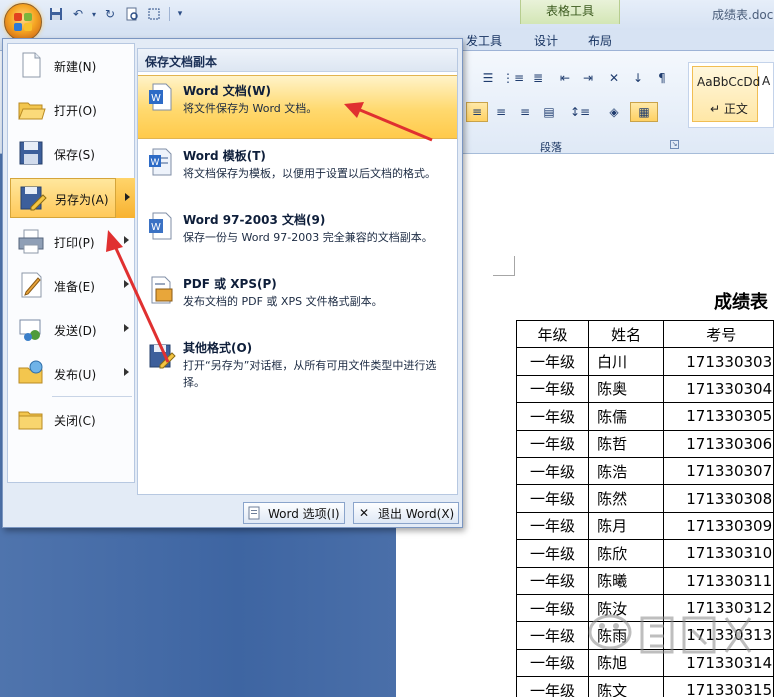 Image resolution: width=774 pixels, height=697 pixels. What do you see at coordinates (614, 78) in the screenshot?
I see `asian-layout-icon: ✕` at bounding box center [614, 78].